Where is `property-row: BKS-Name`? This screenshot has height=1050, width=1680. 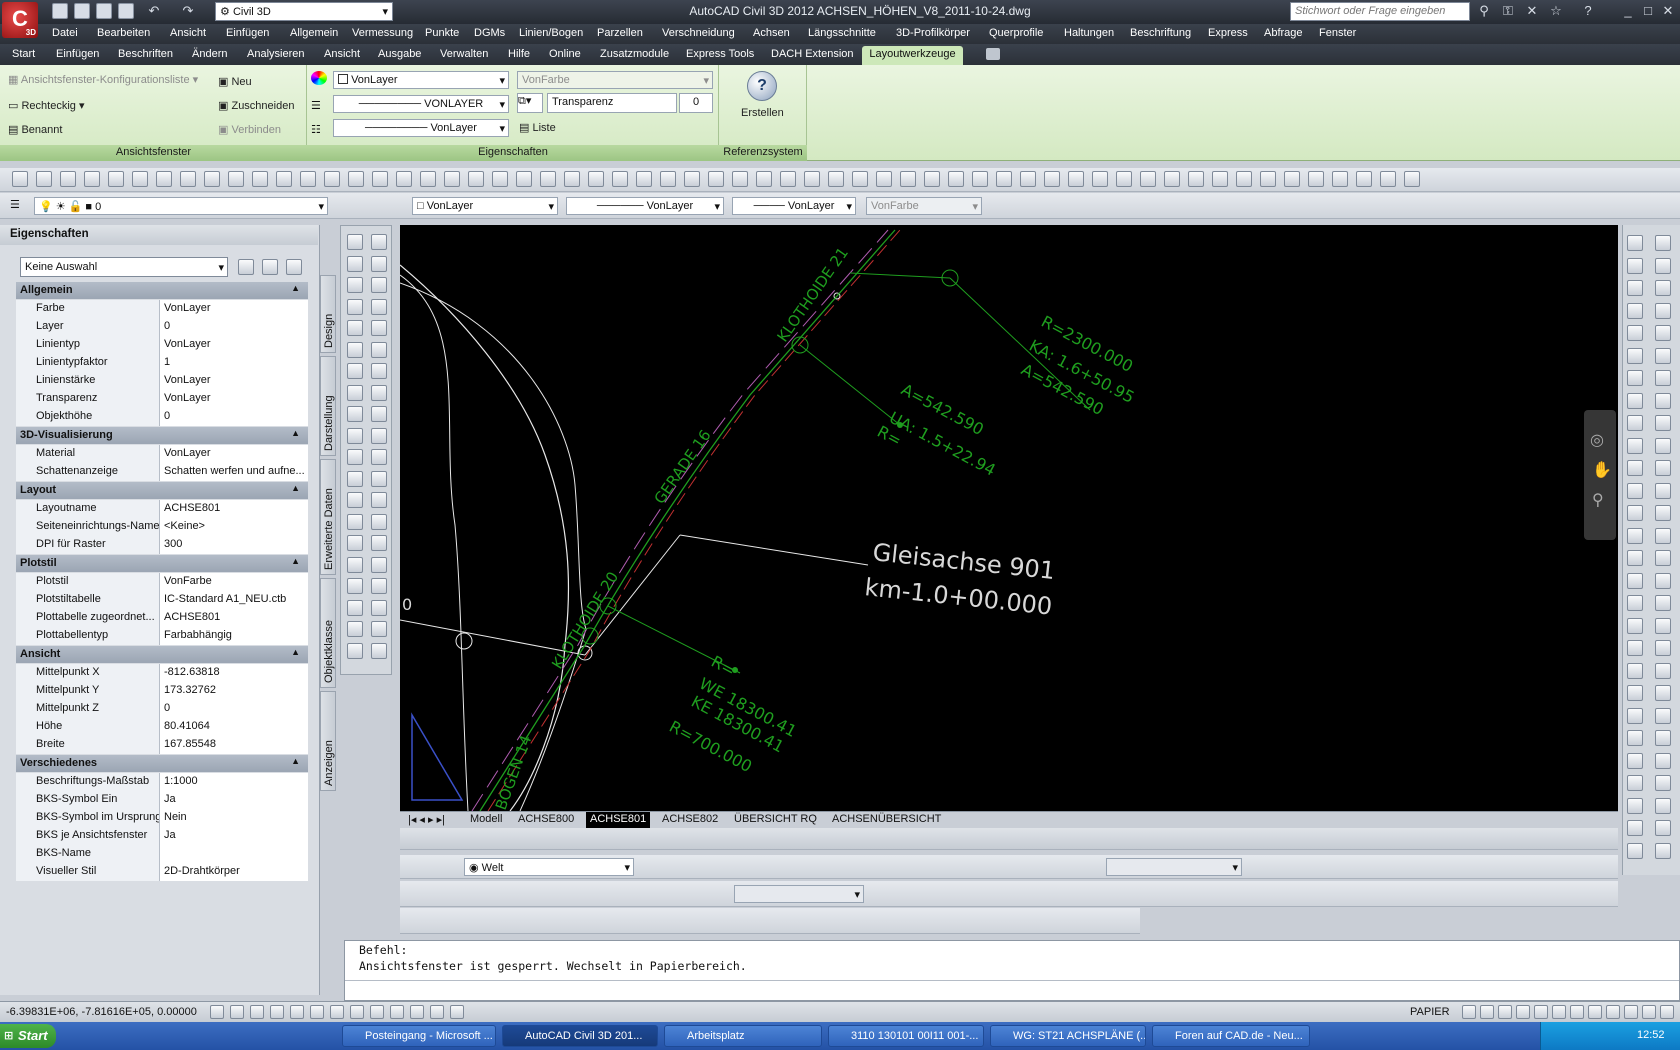
property-row: BKS-Name is located at coordinates (162, 854).